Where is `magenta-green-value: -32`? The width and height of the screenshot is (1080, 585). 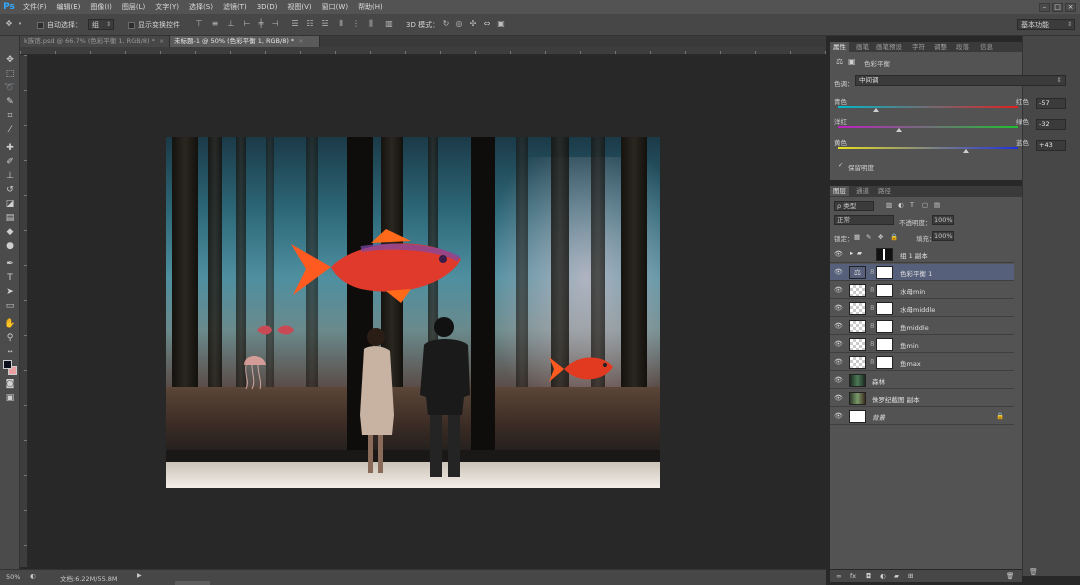
magenta-green-value: -32 is located at coordinates (1051, 124).